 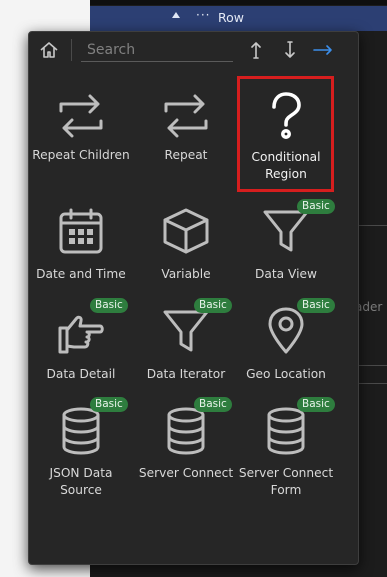 I want to click on component-label: JSON Data Source, so click(x=81, y=481).